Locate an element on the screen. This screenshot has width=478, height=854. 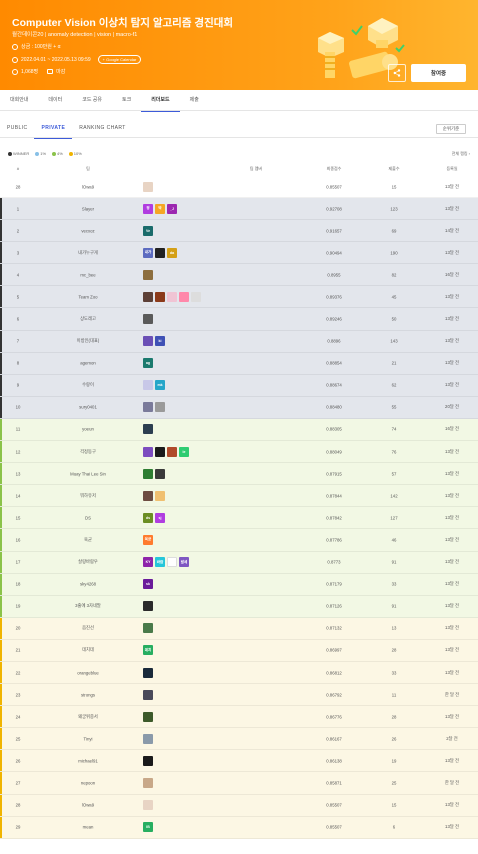
share-button is located at coordinates (397, 73).